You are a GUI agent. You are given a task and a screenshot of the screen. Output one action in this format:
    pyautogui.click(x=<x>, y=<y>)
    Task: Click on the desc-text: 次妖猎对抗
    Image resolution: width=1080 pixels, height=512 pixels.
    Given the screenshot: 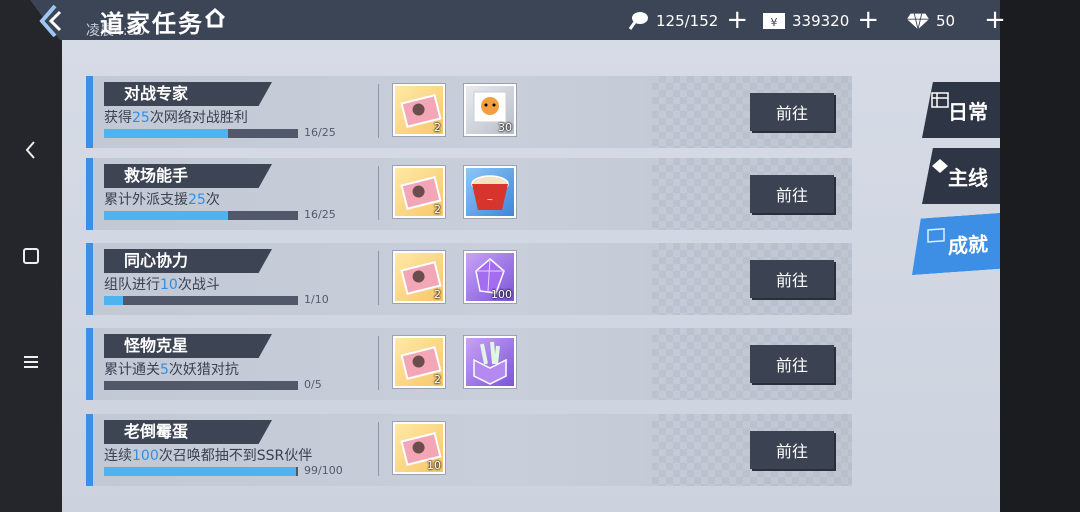 What is the action you would take?
    pyautogui.click(x=203, y=370)
    